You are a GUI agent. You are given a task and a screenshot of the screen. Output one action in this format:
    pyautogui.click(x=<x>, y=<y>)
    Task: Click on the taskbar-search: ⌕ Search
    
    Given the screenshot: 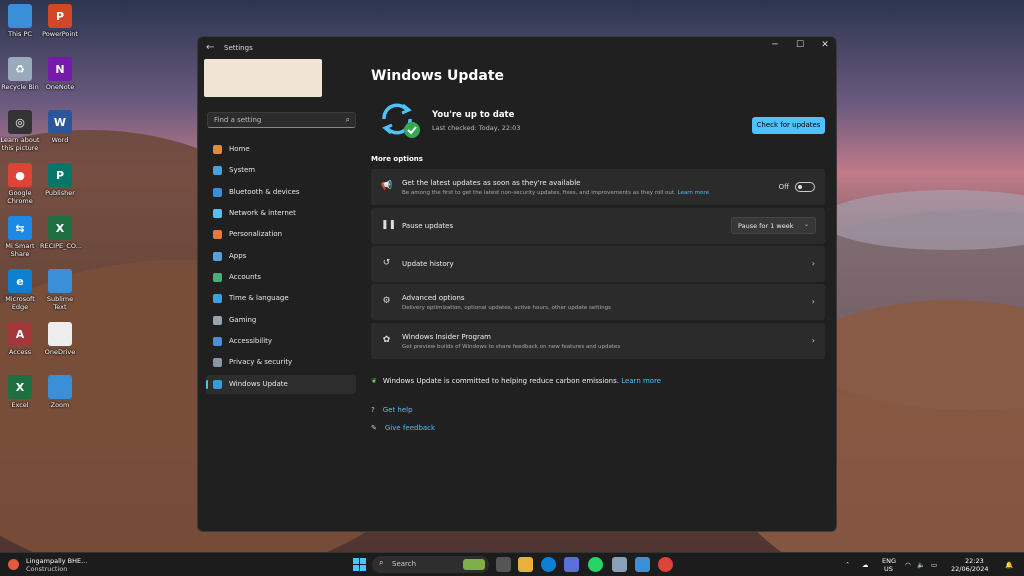 What is the action you would take?
    pyautogui.click(x=430, y=564)
    